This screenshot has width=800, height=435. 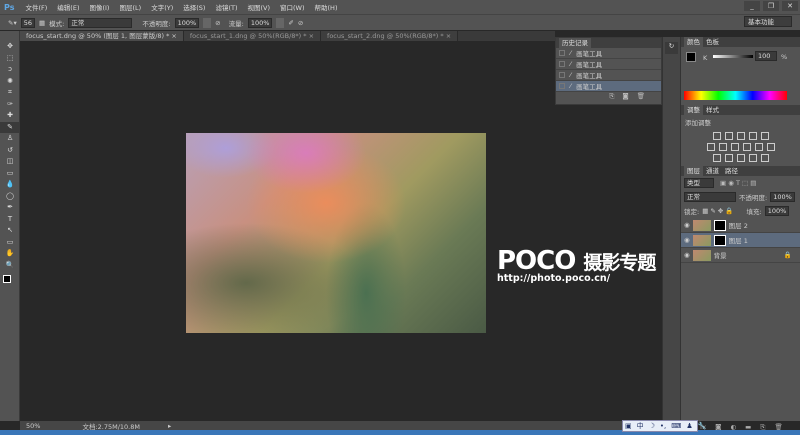 I want to click on menu-filter: 滤镜(T), so click(x=226, y=7).